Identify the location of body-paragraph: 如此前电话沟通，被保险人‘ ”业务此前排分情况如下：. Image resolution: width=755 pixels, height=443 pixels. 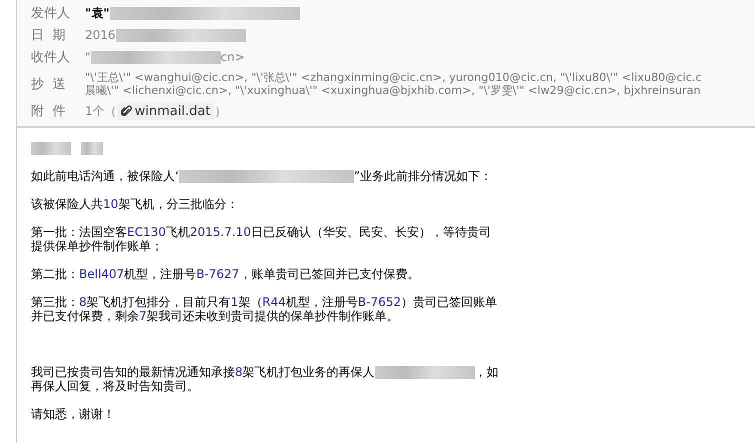
(262, 176).